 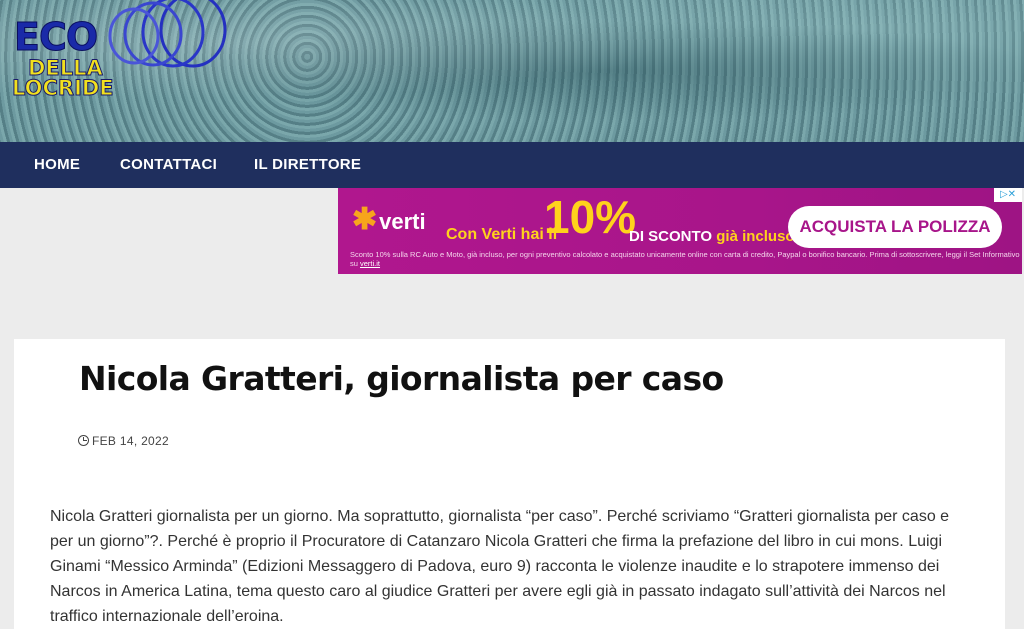 What do you see at coordinates (83, 440) in the screenshot?
I see `clock-icon` at bounding box center [83, 440].